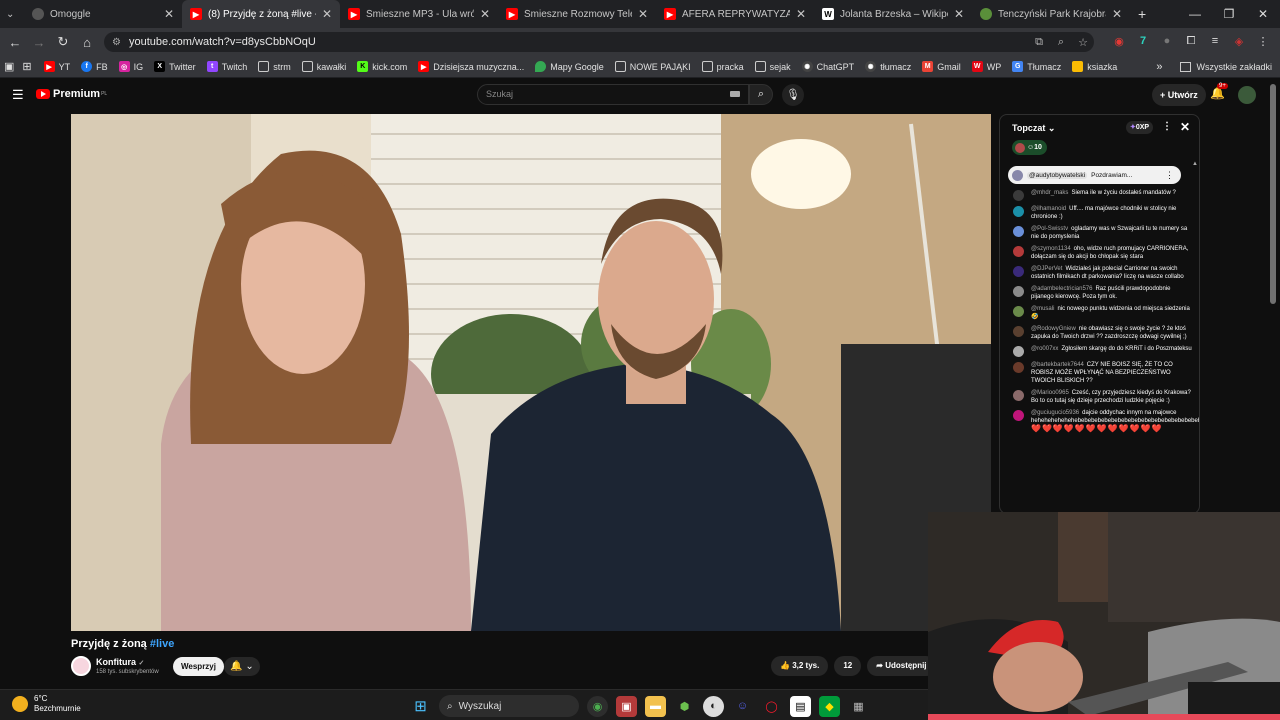  Describe the element at coordinates (793, 95) in the screenshot. I see `voice-search-button: 🎙` at that location.